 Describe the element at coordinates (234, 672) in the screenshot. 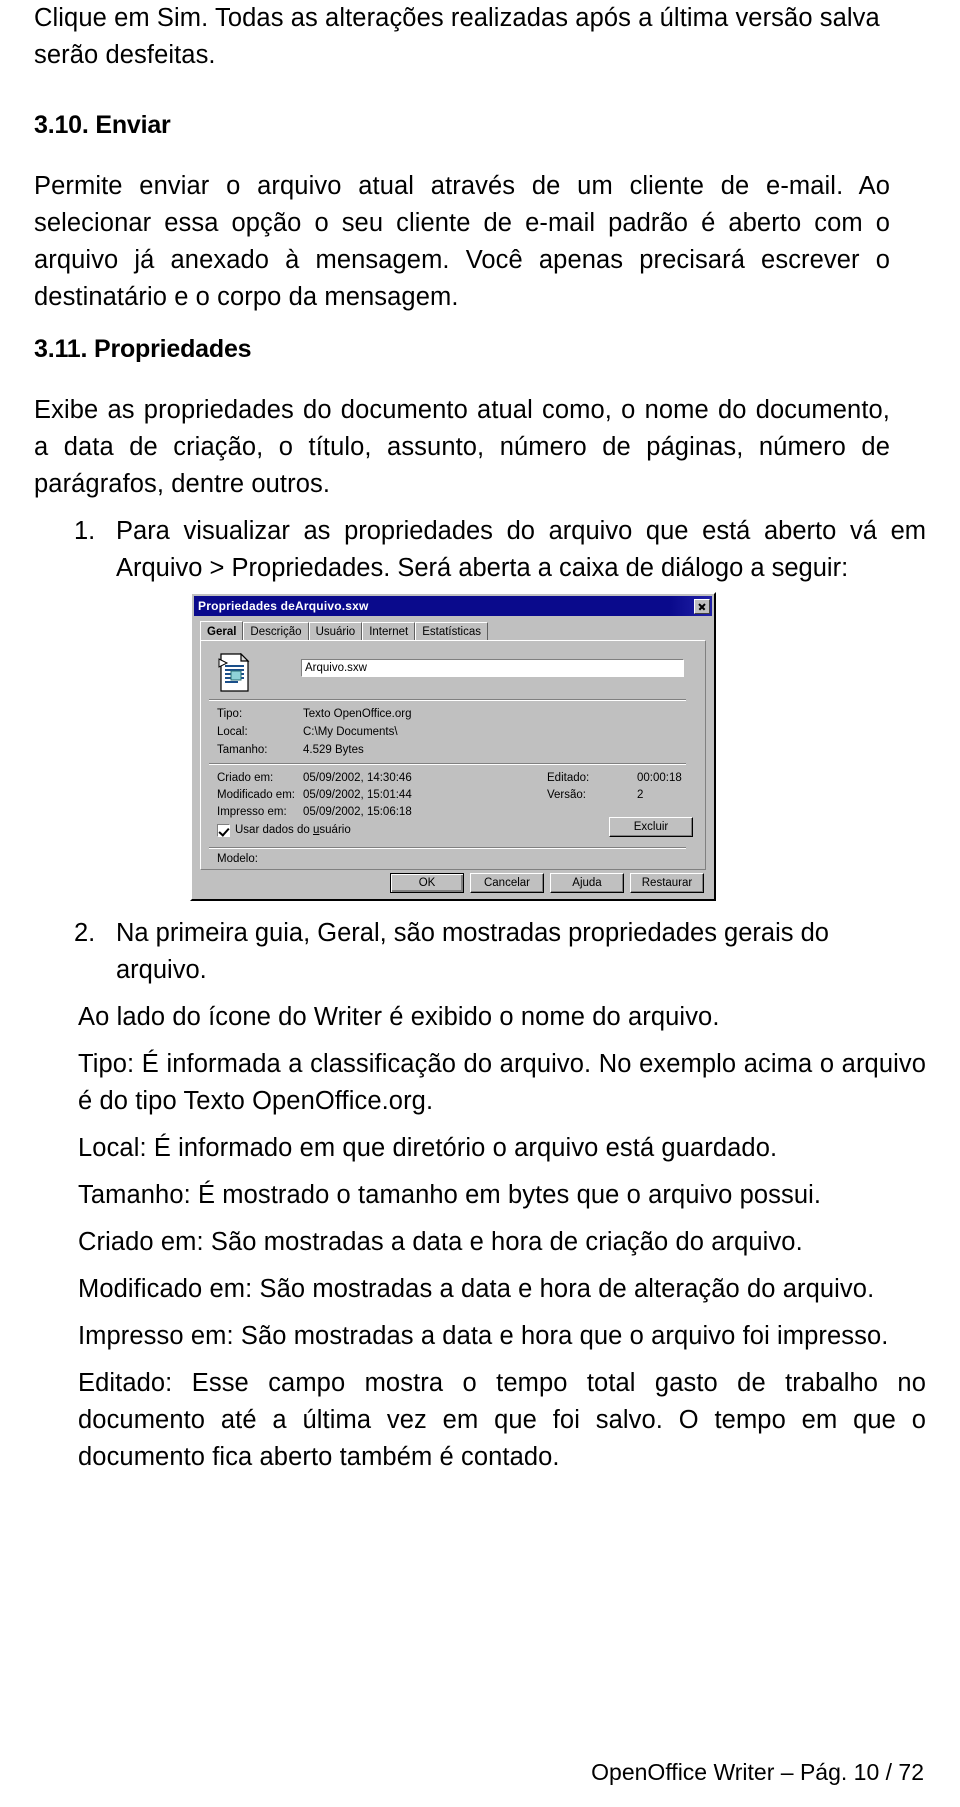

I see `writer-document-icon` at that location.